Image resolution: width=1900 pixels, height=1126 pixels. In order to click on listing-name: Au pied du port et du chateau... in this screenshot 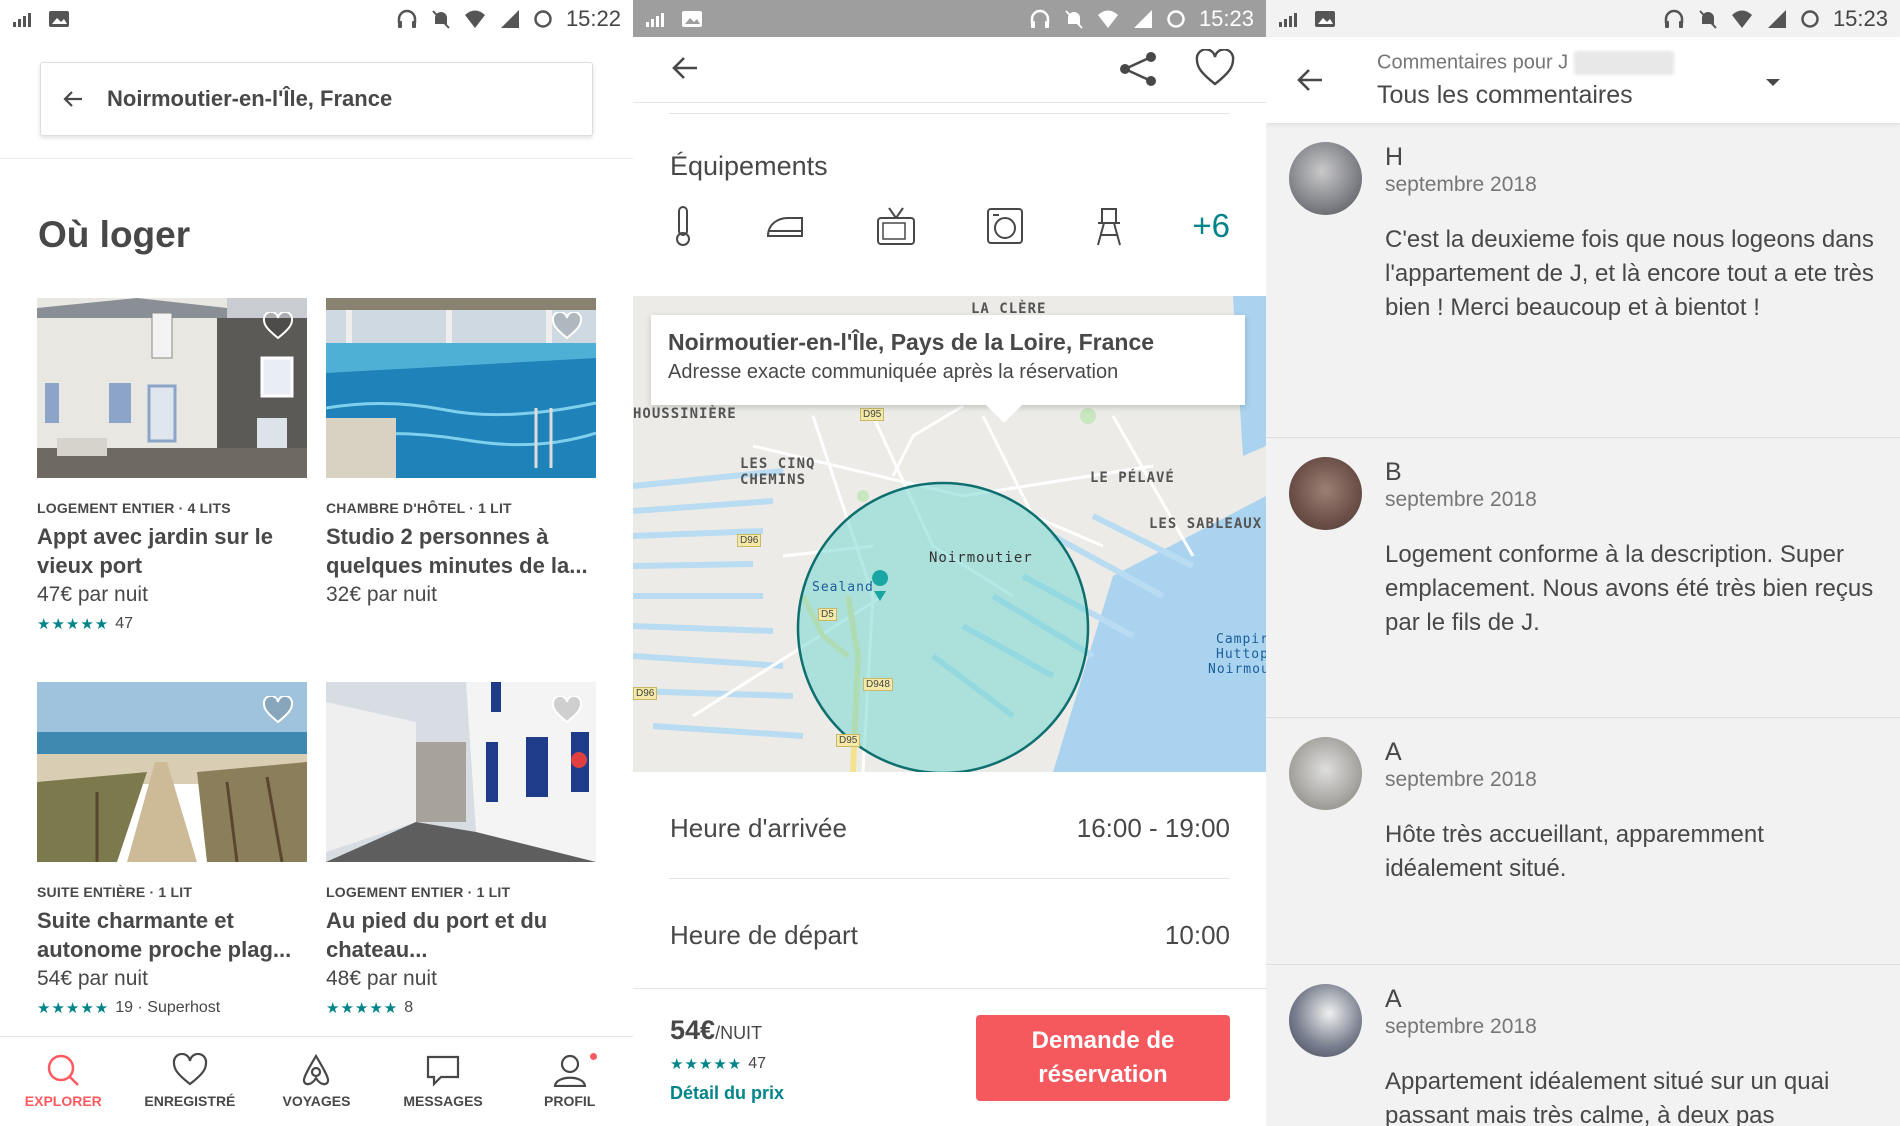, I will do `click(461, 935)`.